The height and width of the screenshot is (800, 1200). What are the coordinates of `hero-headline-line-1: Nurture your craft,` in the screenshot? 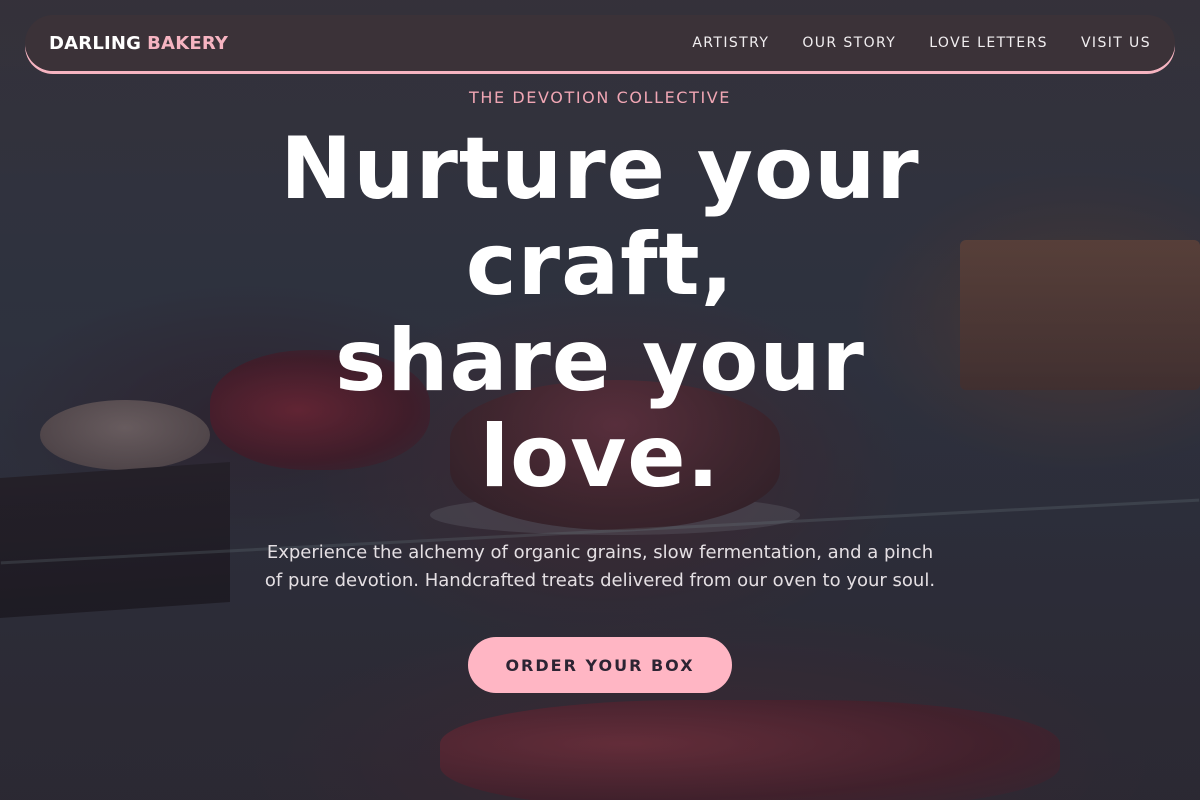 It's located at (600, 217).